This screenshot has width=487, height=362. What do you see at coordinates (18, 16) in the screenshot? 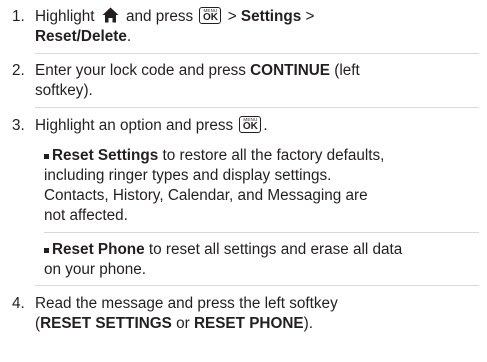
I see `step-number: 1.` at bounding box center [18, 16].